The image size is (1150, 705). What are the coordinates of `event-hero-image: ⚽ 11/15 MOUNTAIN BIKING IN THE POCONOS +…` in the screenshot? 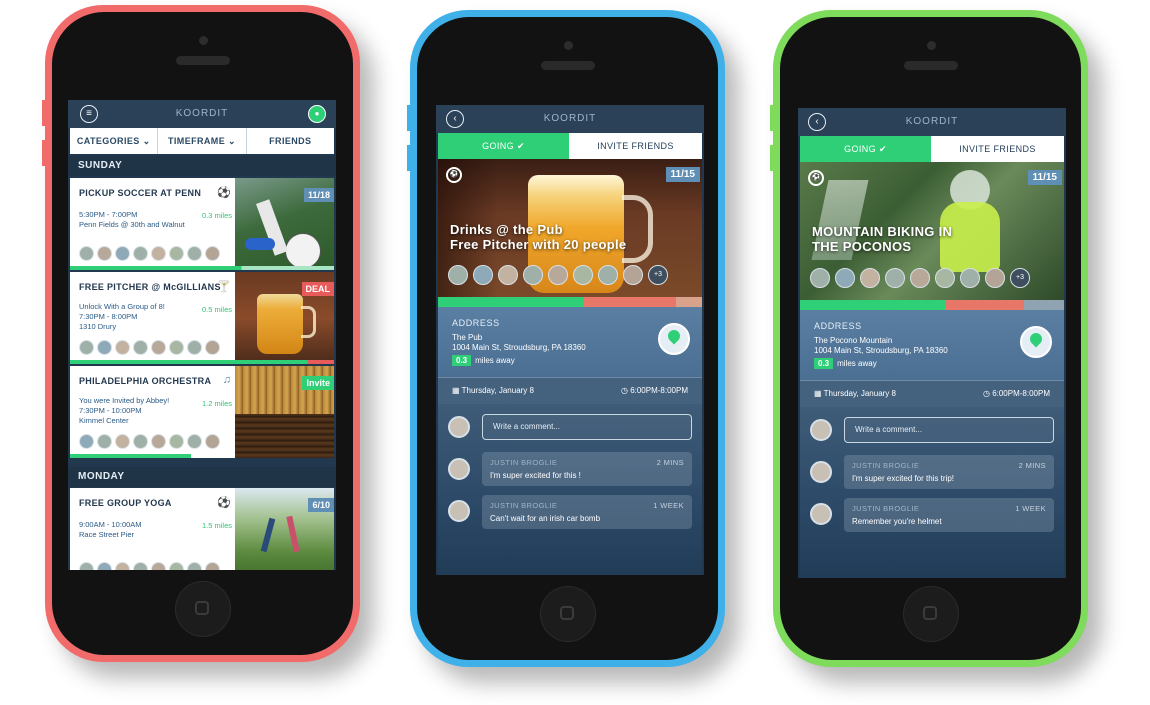 It's located at (932, 231).